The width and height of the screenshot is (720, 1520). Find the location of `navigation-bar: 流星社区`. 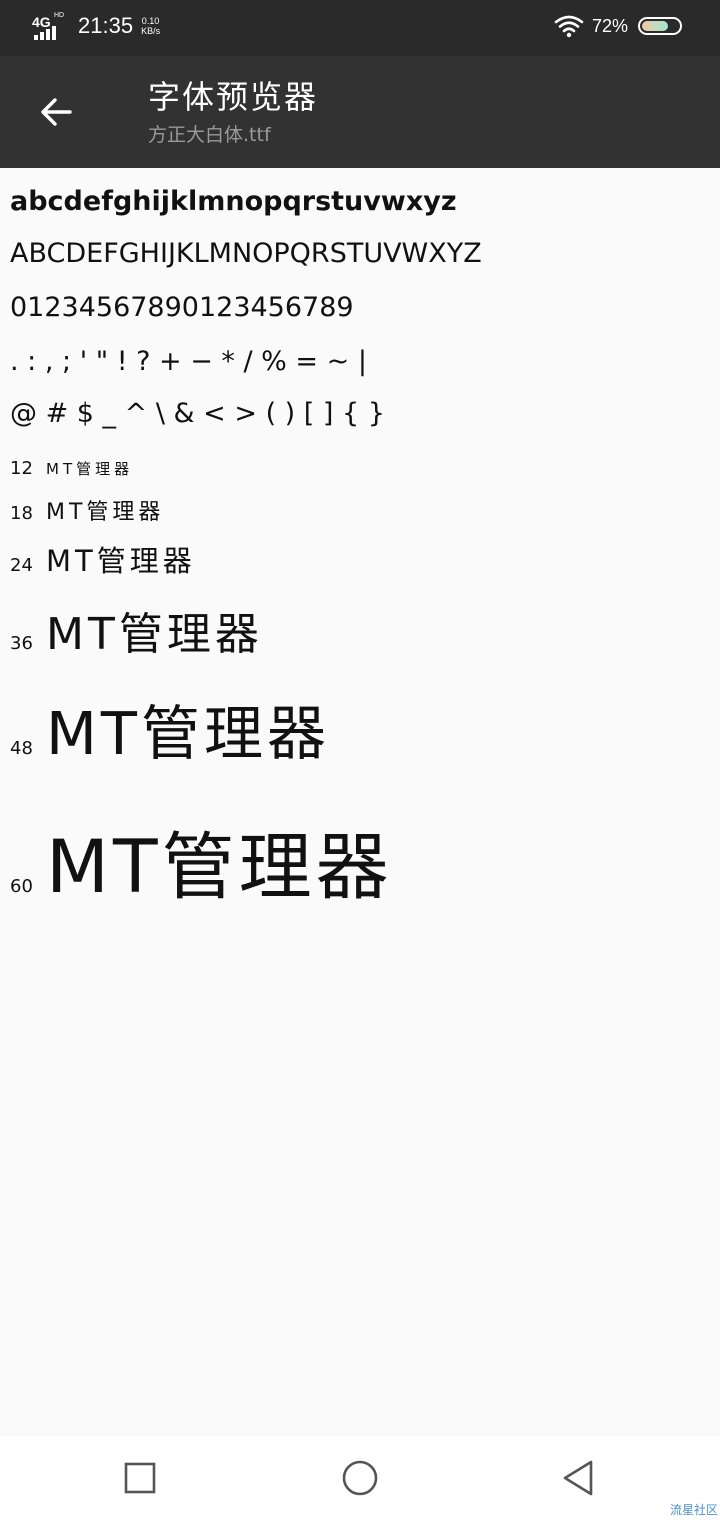

navigation-bar: 流星社区 is located at coordinates (360, 1478).